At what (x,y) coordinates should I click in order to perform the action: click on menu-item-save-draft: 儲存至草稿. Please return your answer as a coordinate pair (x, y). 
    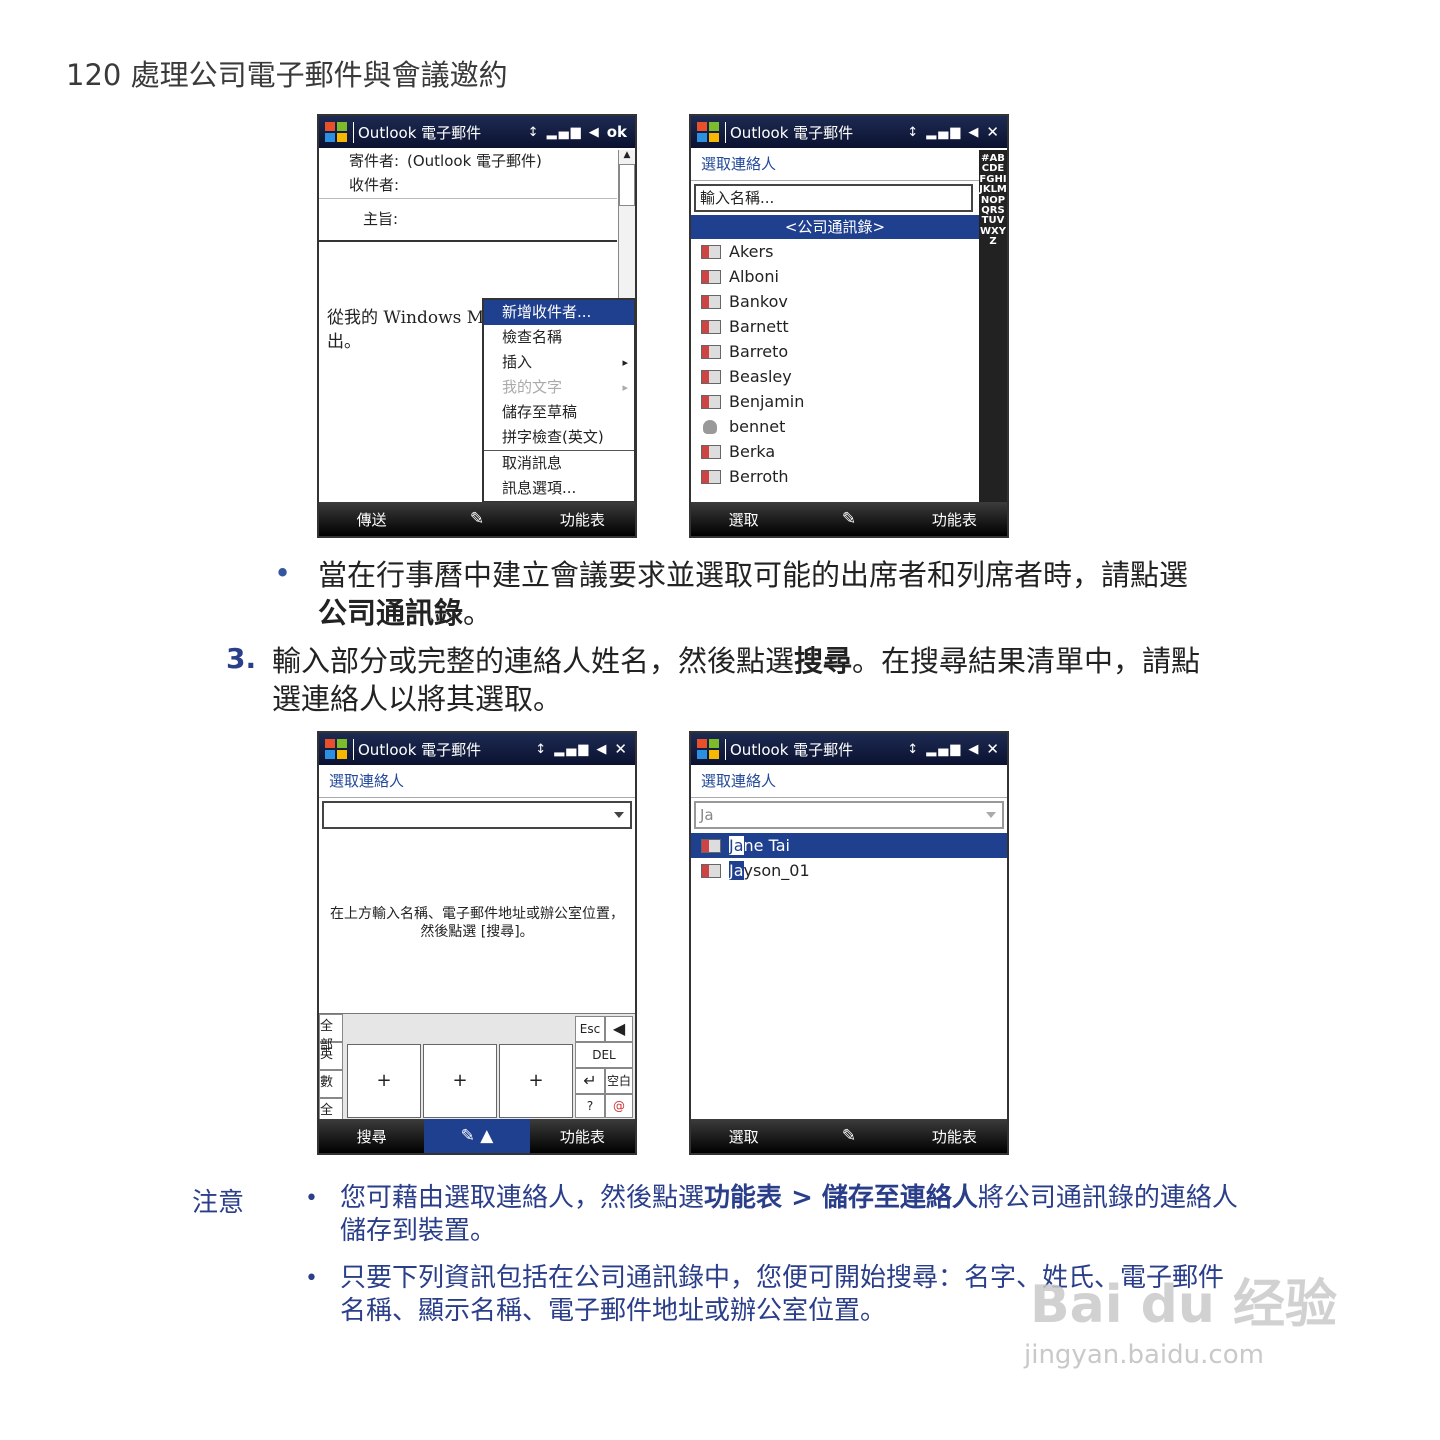
    Looking at the image, I should click on (559, 412).